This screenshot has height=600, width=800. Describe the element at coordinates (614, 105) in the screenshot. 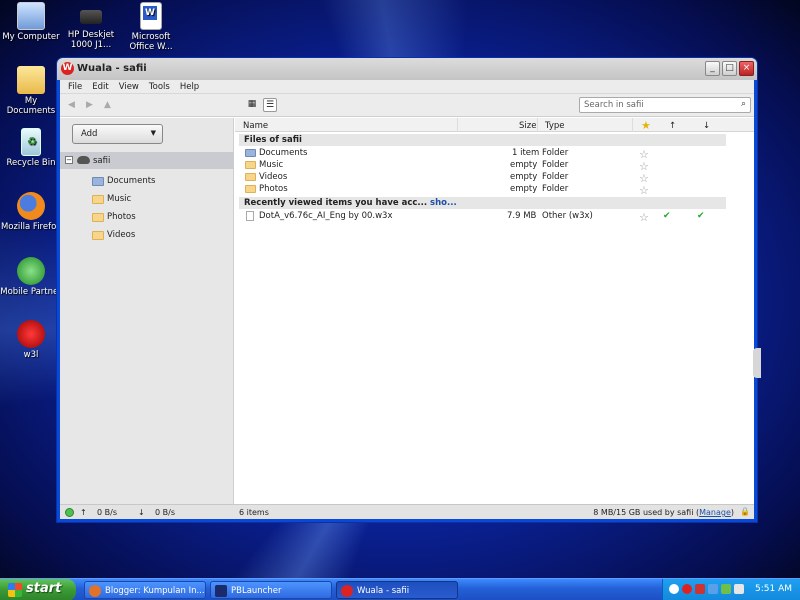

I see `search-placeholder: Search in safii` at that location.